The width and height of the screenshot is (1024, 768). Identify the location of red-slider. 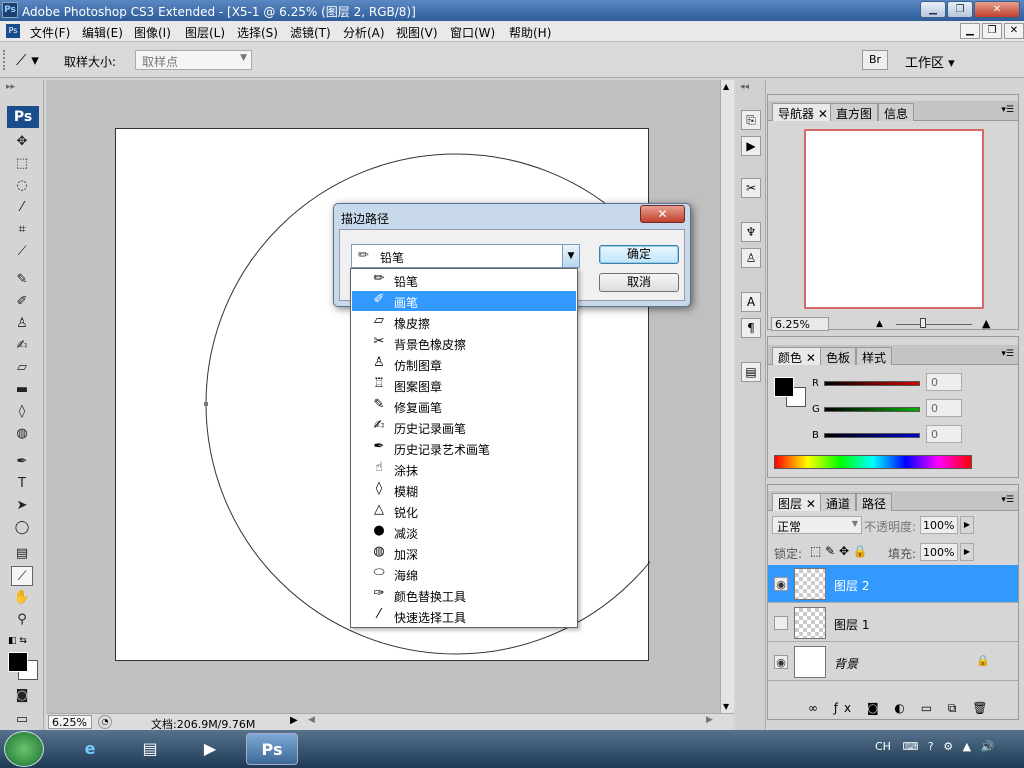
(872, 383).